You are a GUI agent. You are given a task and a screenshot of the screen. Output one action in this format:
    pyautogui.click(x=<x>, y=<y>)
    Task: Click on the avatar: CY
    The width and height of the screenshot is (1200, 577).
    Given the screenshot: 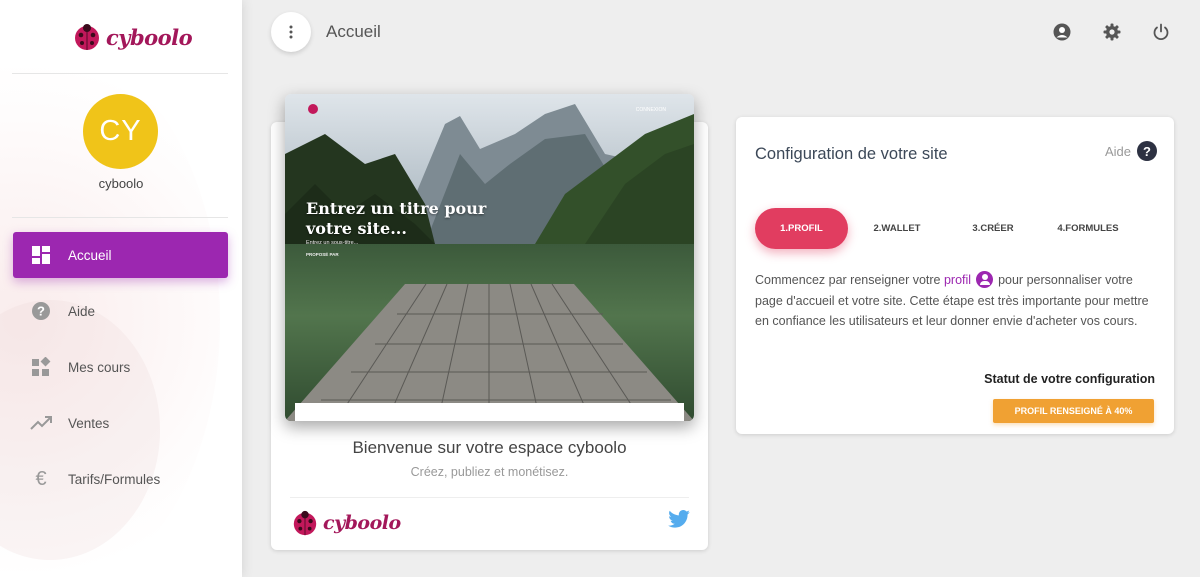 What is the action you would take?
    pyautogui.click(x=120, y=131)
    